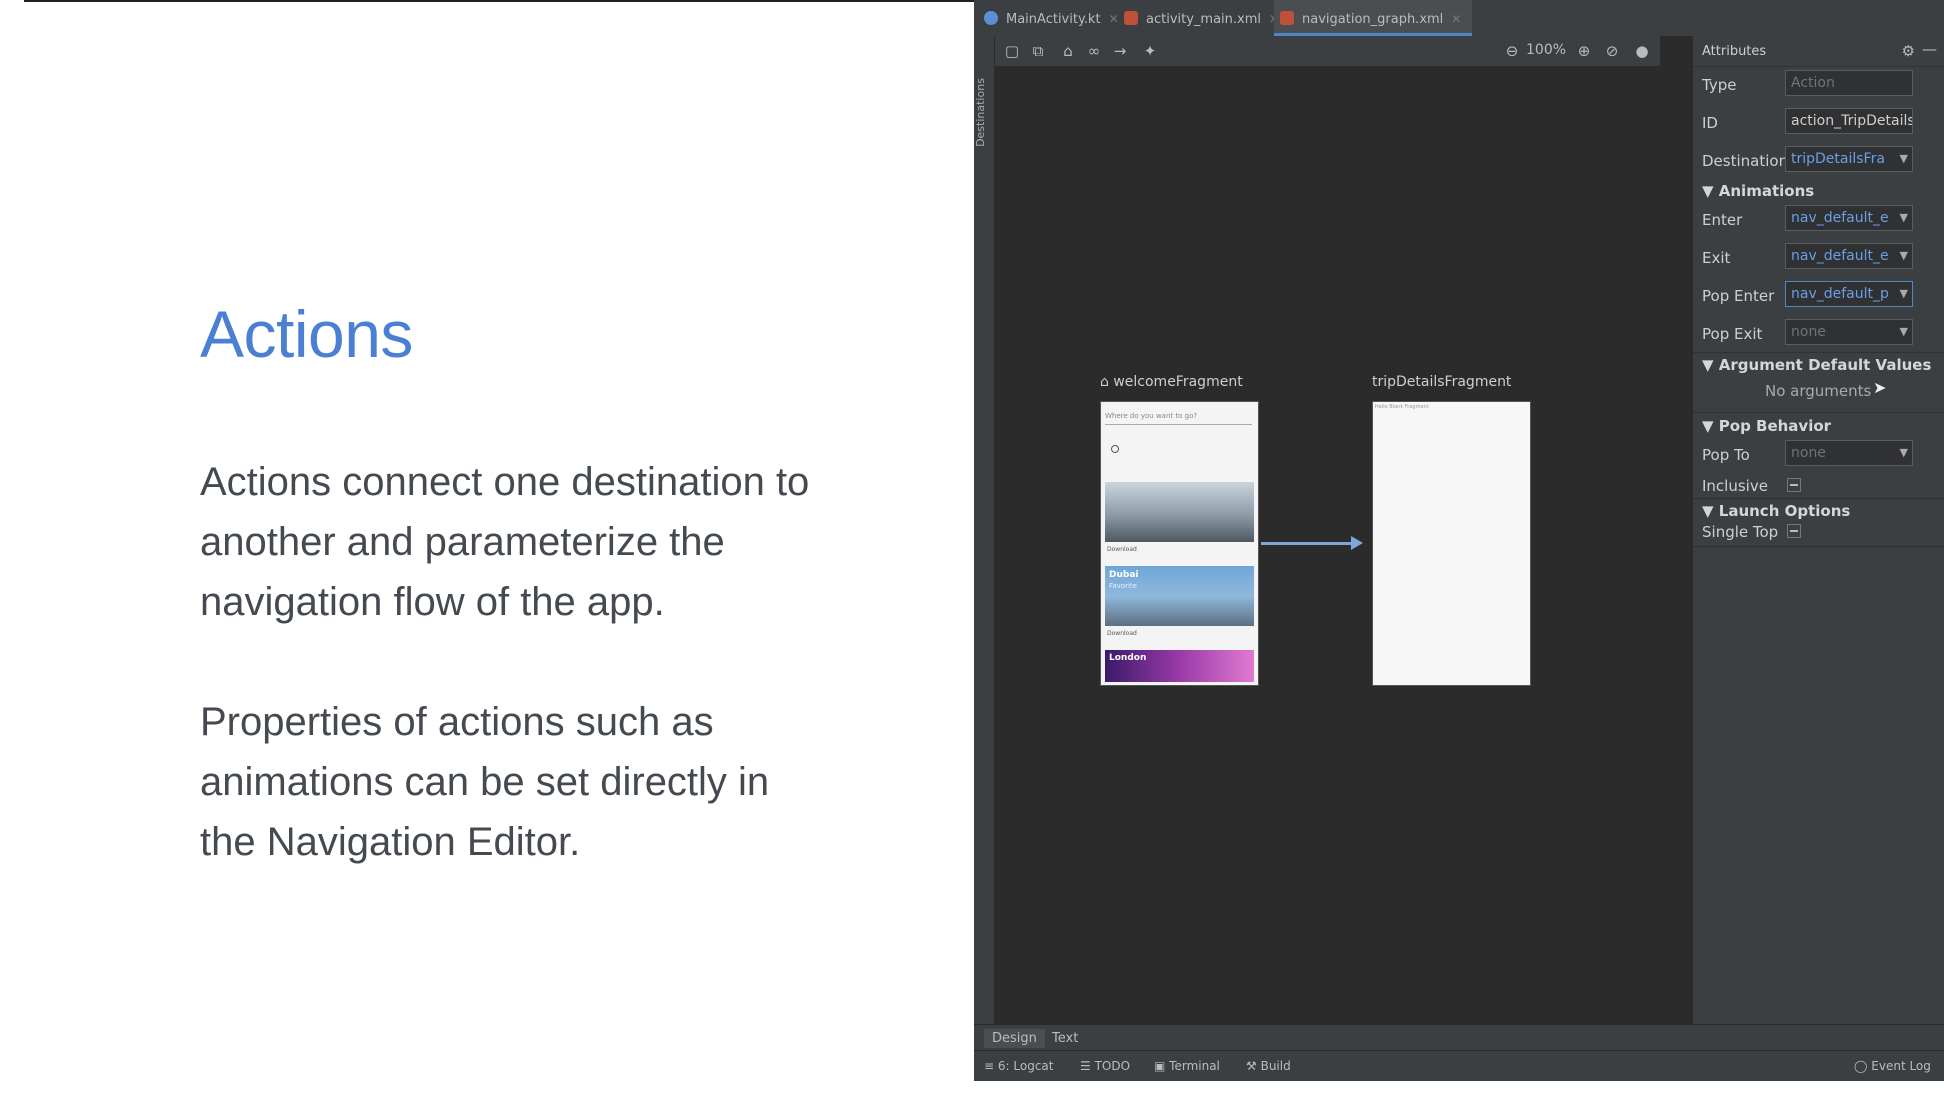 The width and height of the screenshot is (1944, 1108). What do you see at coordinates (1131, 18) in the screenshot?
I see `xml-layout-icon` at bounding box center [1131, 18].